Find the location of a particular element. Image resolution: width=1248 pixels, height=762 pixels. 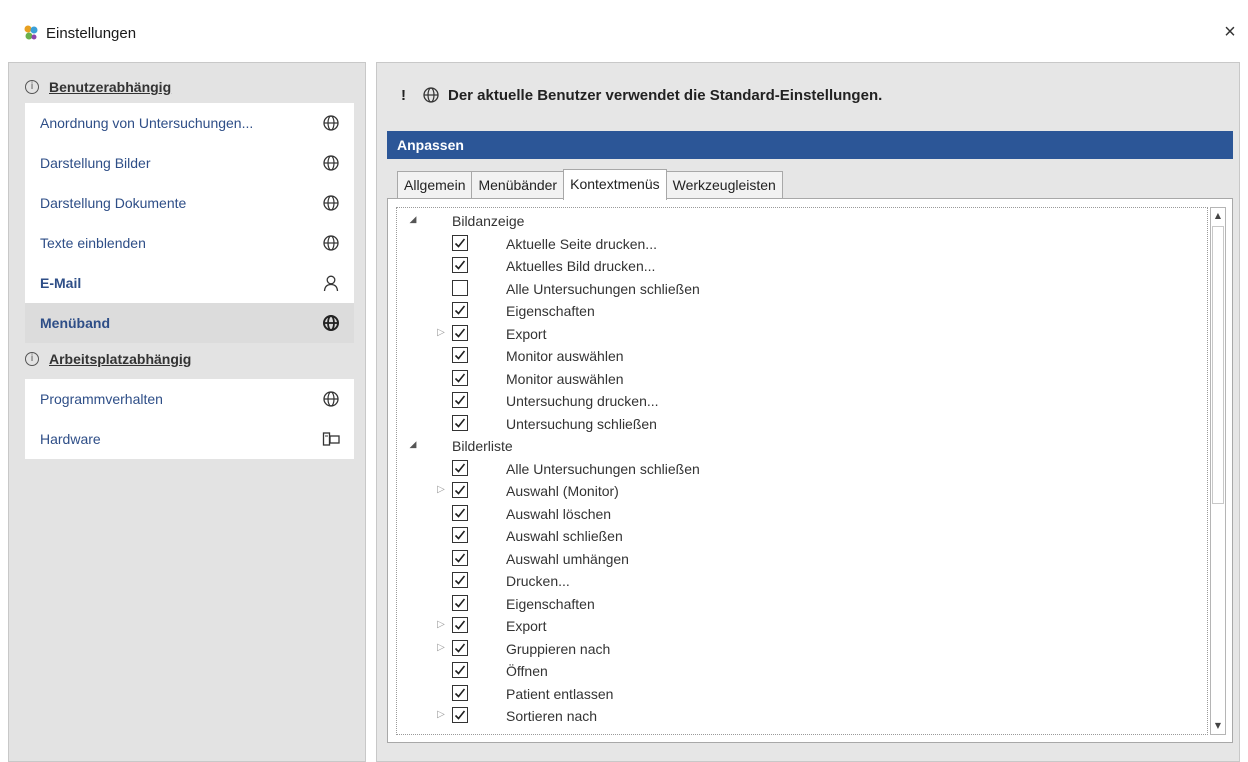

sidebar-item-darstellung-bilder: Darstellung Bilder is located at coordinates (189, 163).